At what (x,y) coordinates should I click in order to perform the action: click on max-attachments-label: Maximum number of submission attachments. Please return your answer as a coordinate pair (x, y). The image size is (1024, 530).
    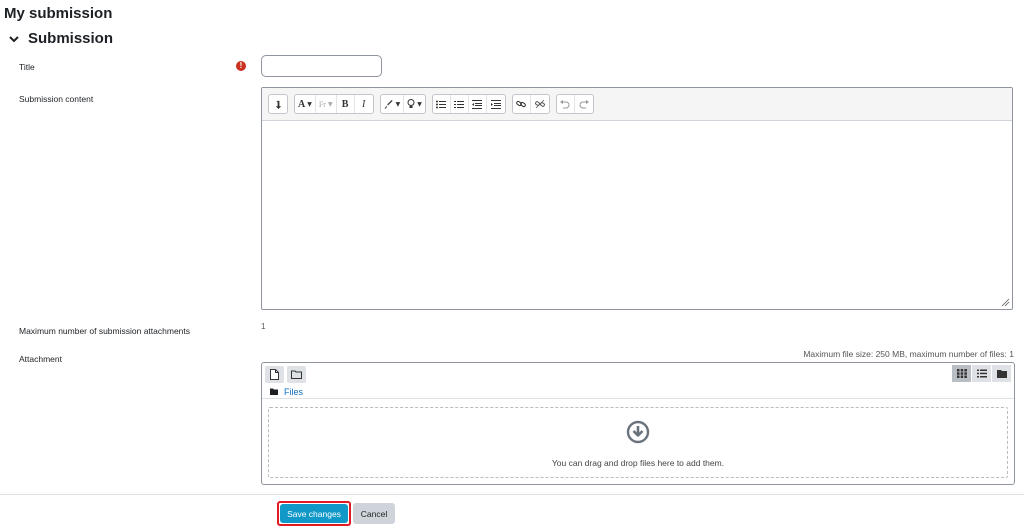
    Looking at the image, I should click on (105, 331).